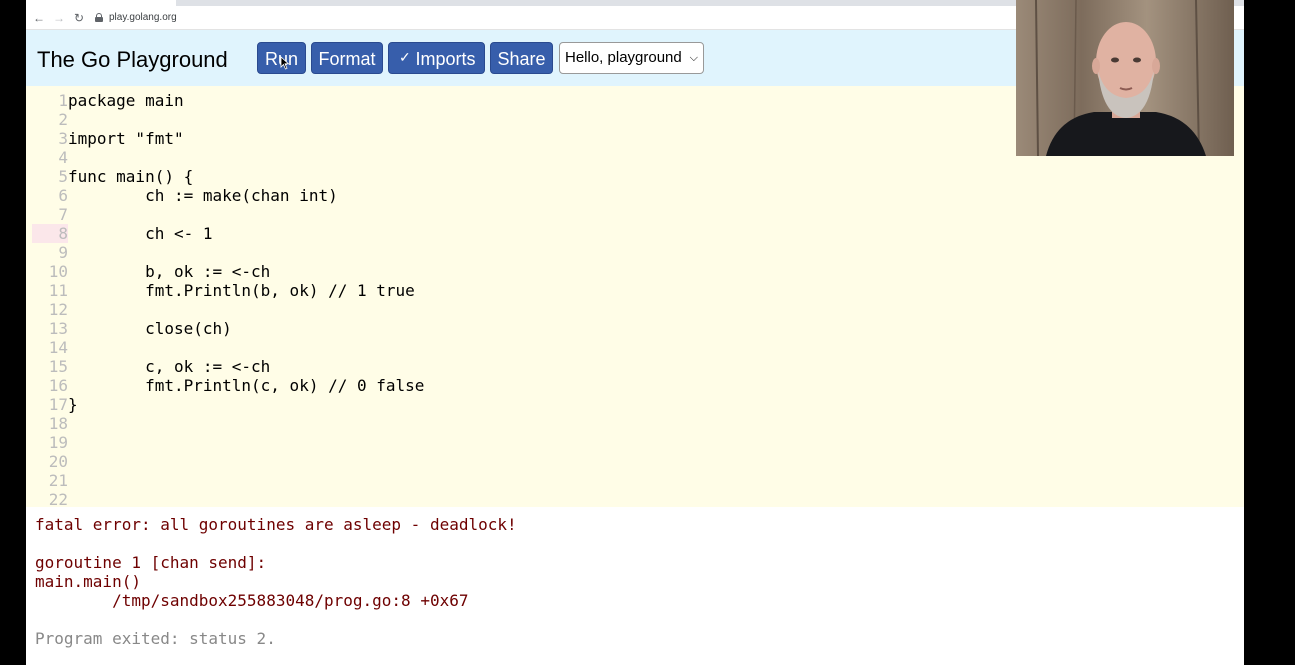 The image size is (1295, 665). I want to click on line-number: 21, so click(58, 480).